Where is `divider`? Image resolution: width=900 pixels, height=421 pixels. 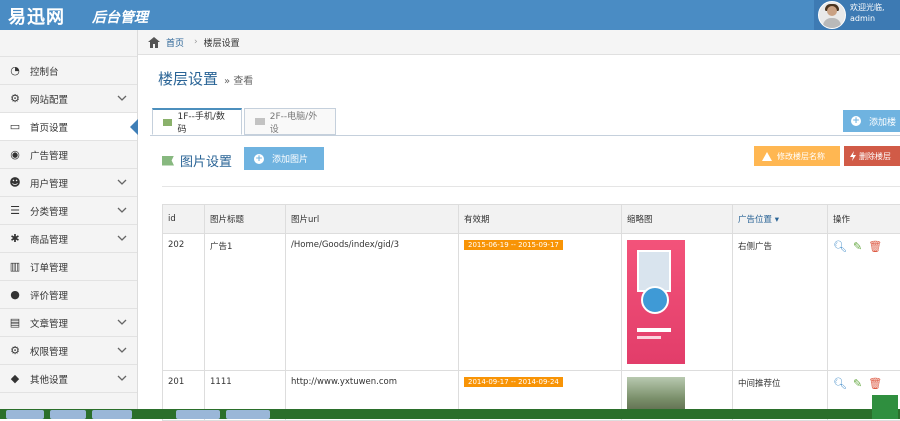 divider is located at coordinates (531, 186).